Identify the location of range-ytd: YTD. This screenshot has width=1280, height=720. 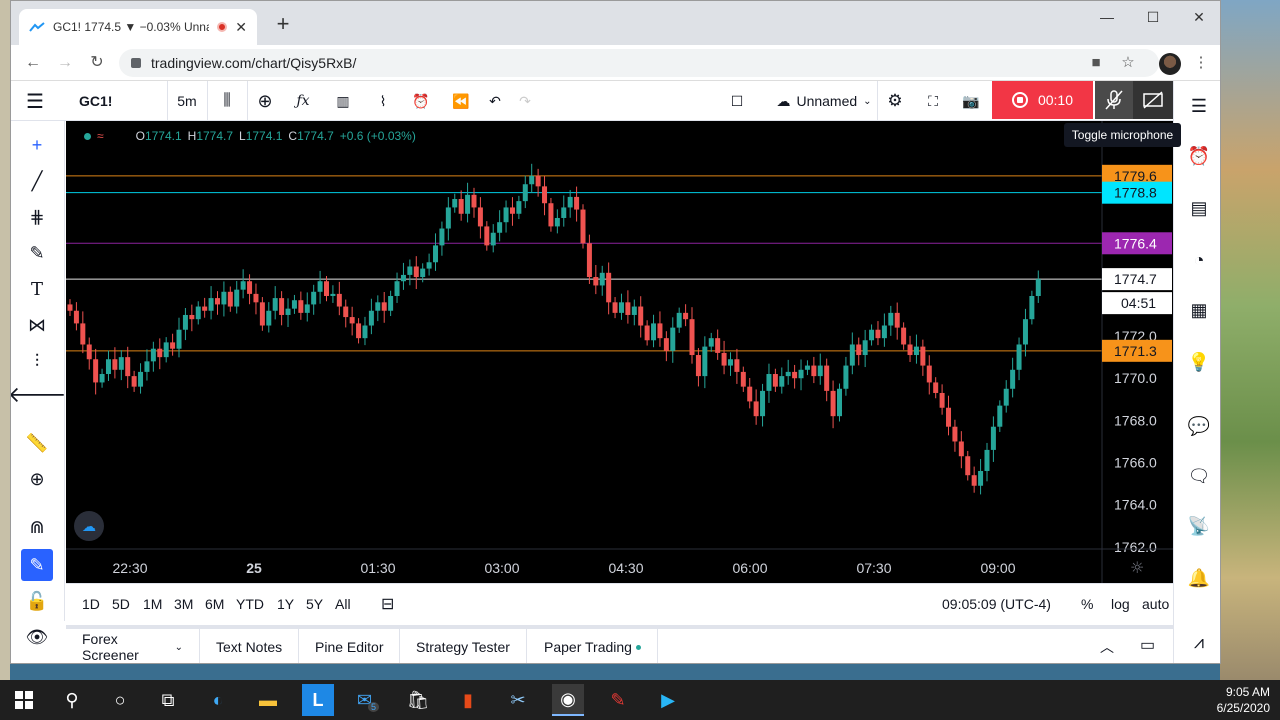
(250, 604).